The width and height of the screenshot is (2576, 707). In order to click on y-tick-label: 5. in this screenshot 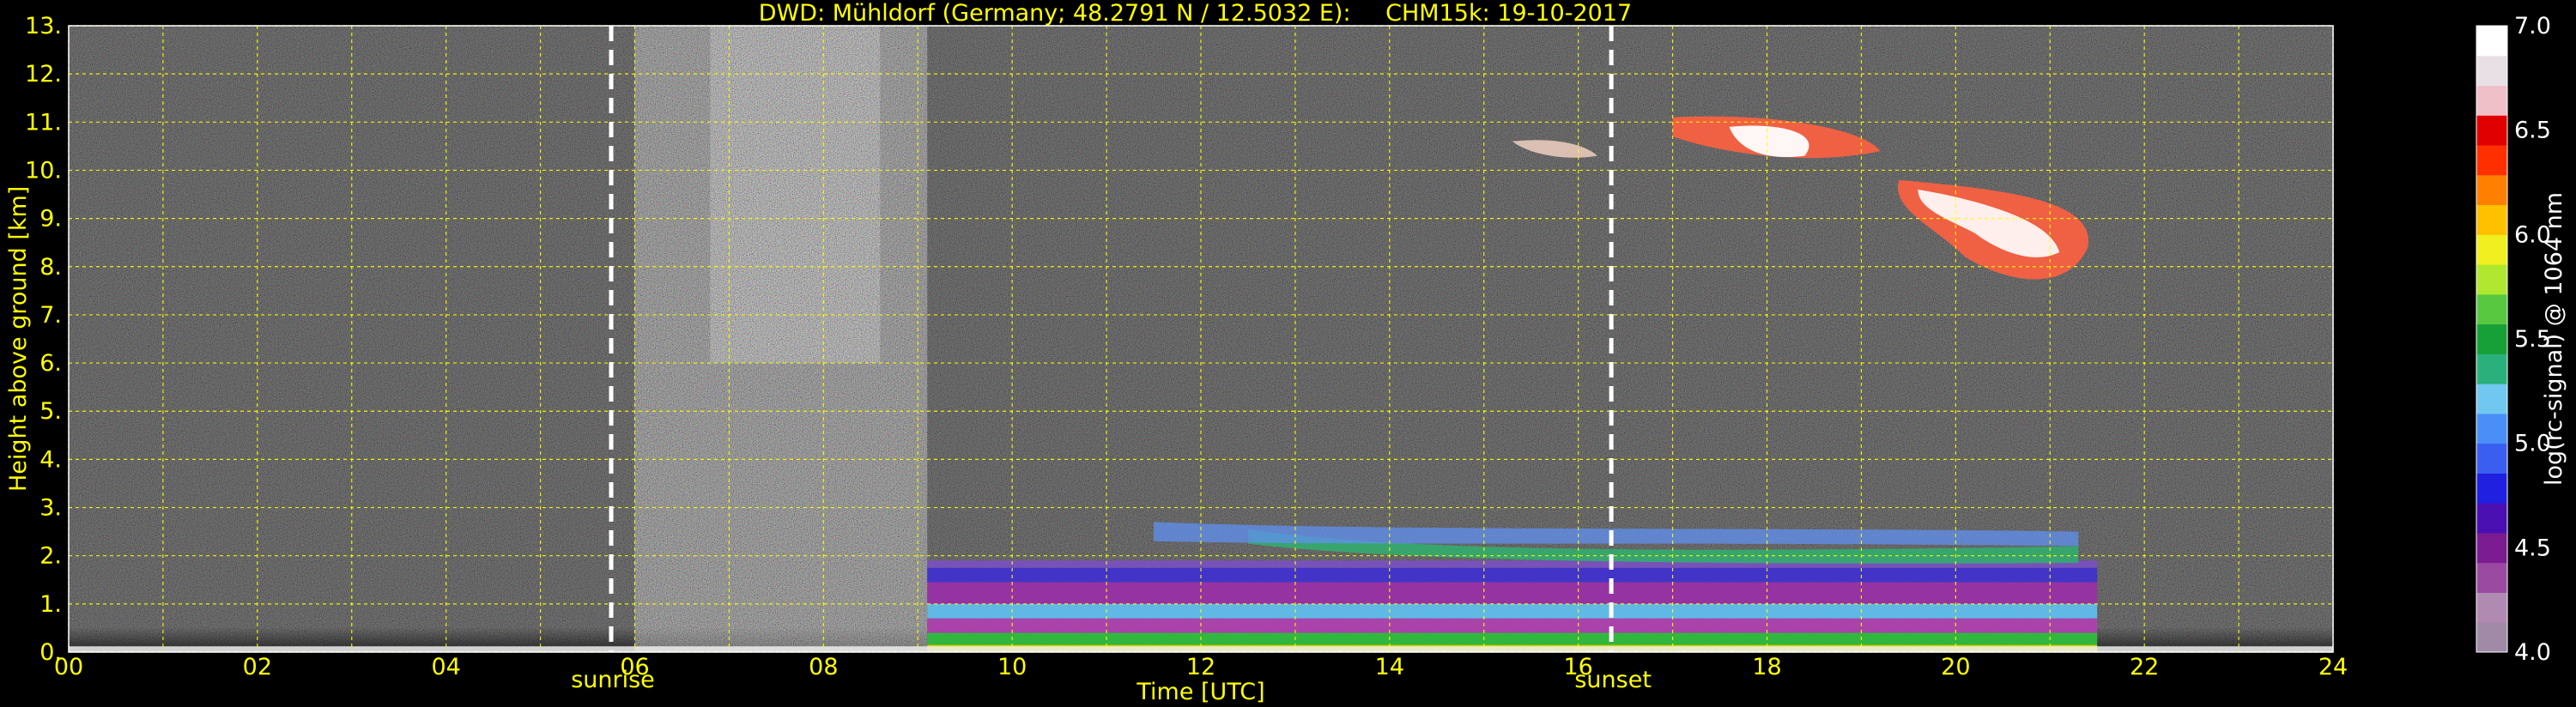, I will do `click(50, 411)`.